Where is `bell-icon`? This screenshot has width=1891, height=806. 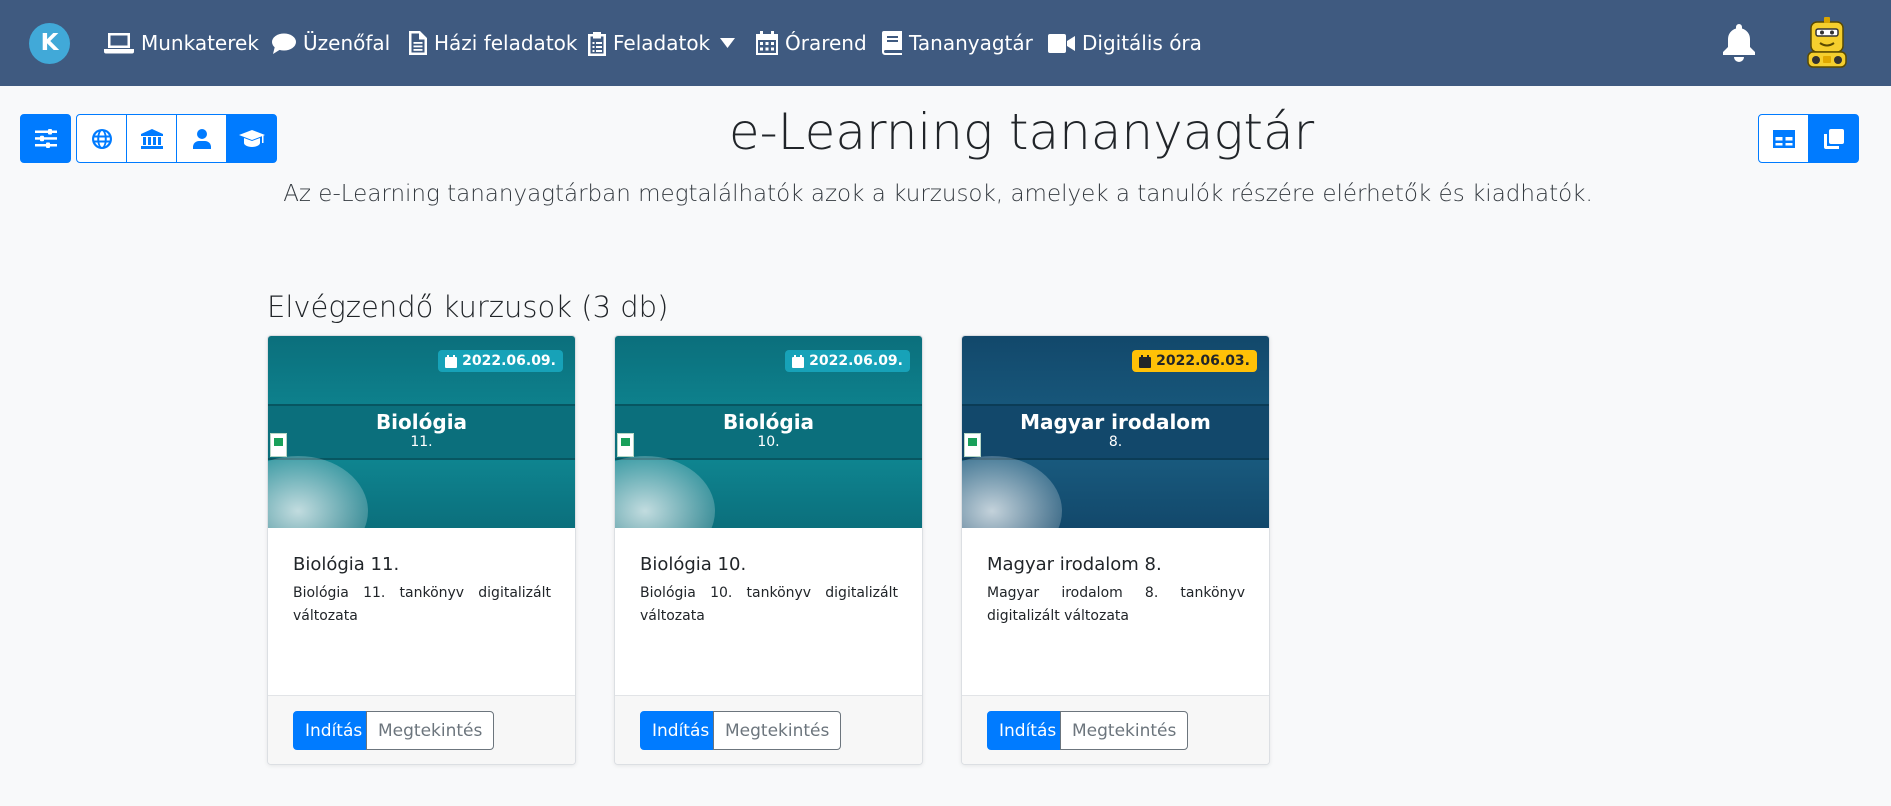 bell-icon is located at coordinates (1739, 43).